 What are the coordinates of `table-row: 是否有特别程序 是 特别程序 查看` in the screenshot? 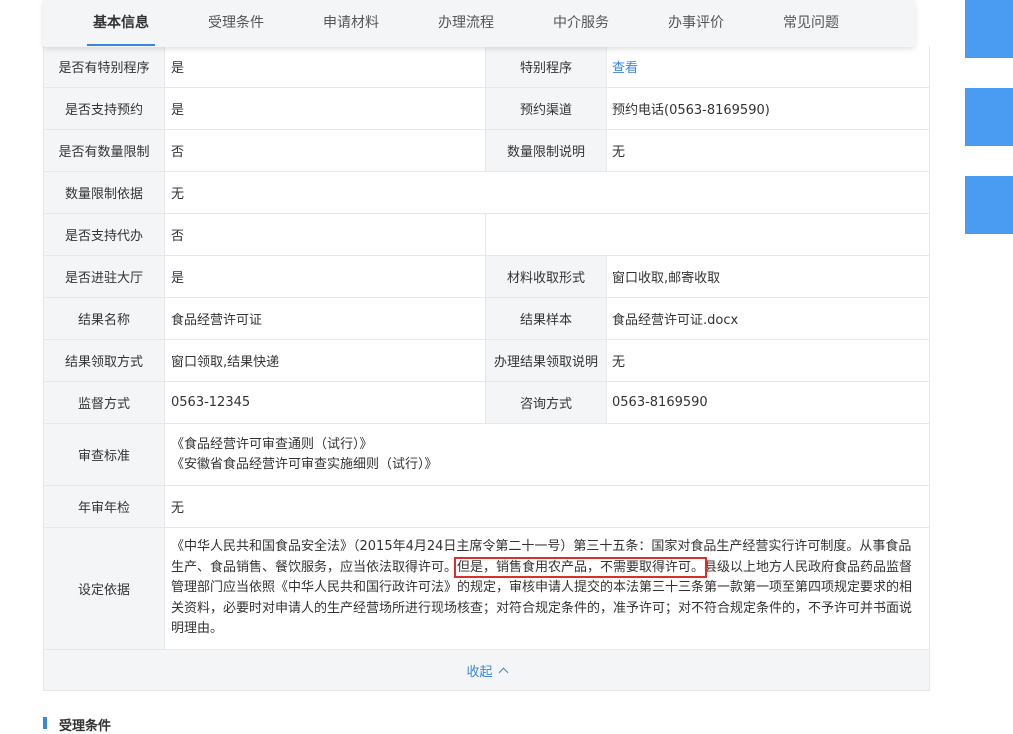 It's located at (486, 67).